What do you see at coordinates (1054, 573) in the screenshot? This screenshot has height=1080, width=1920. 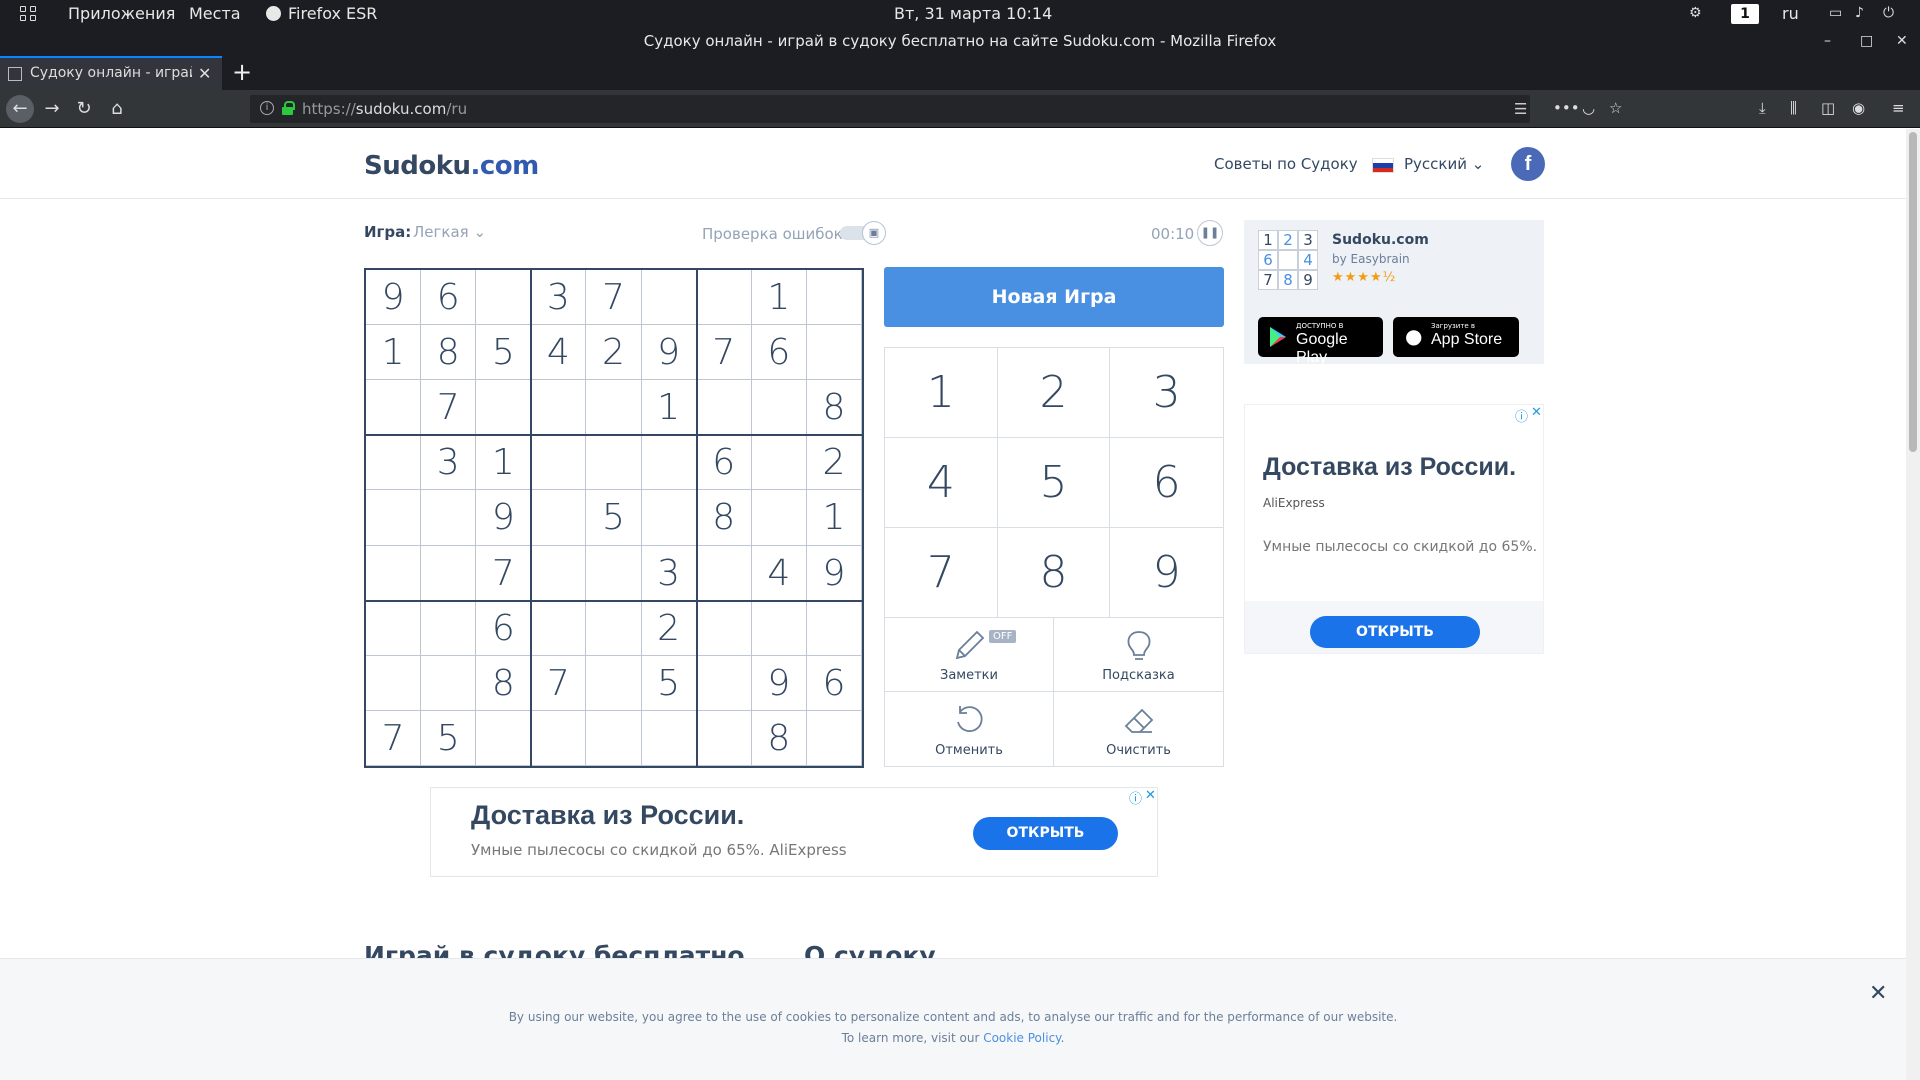 I see `number-key: 8` at bounding box center [1054, 573].